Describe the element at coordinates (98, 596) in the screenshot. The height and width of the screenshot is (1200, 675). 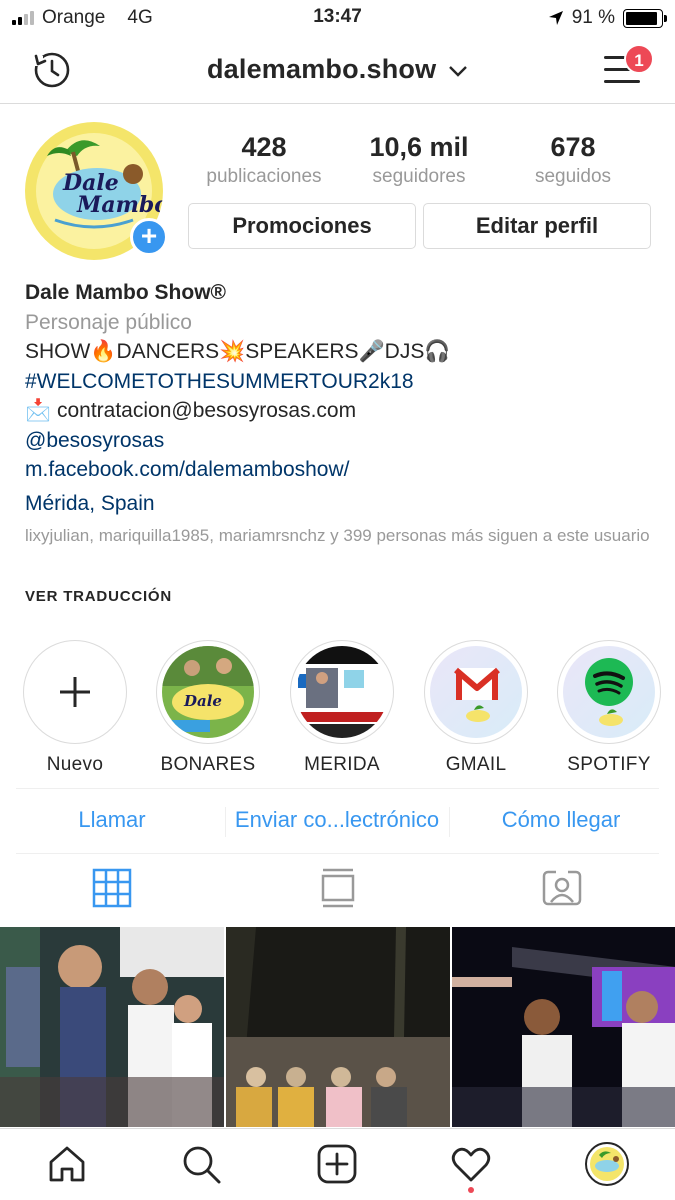
I see `translate-link: VER TRADUCCIÓN` at that location.